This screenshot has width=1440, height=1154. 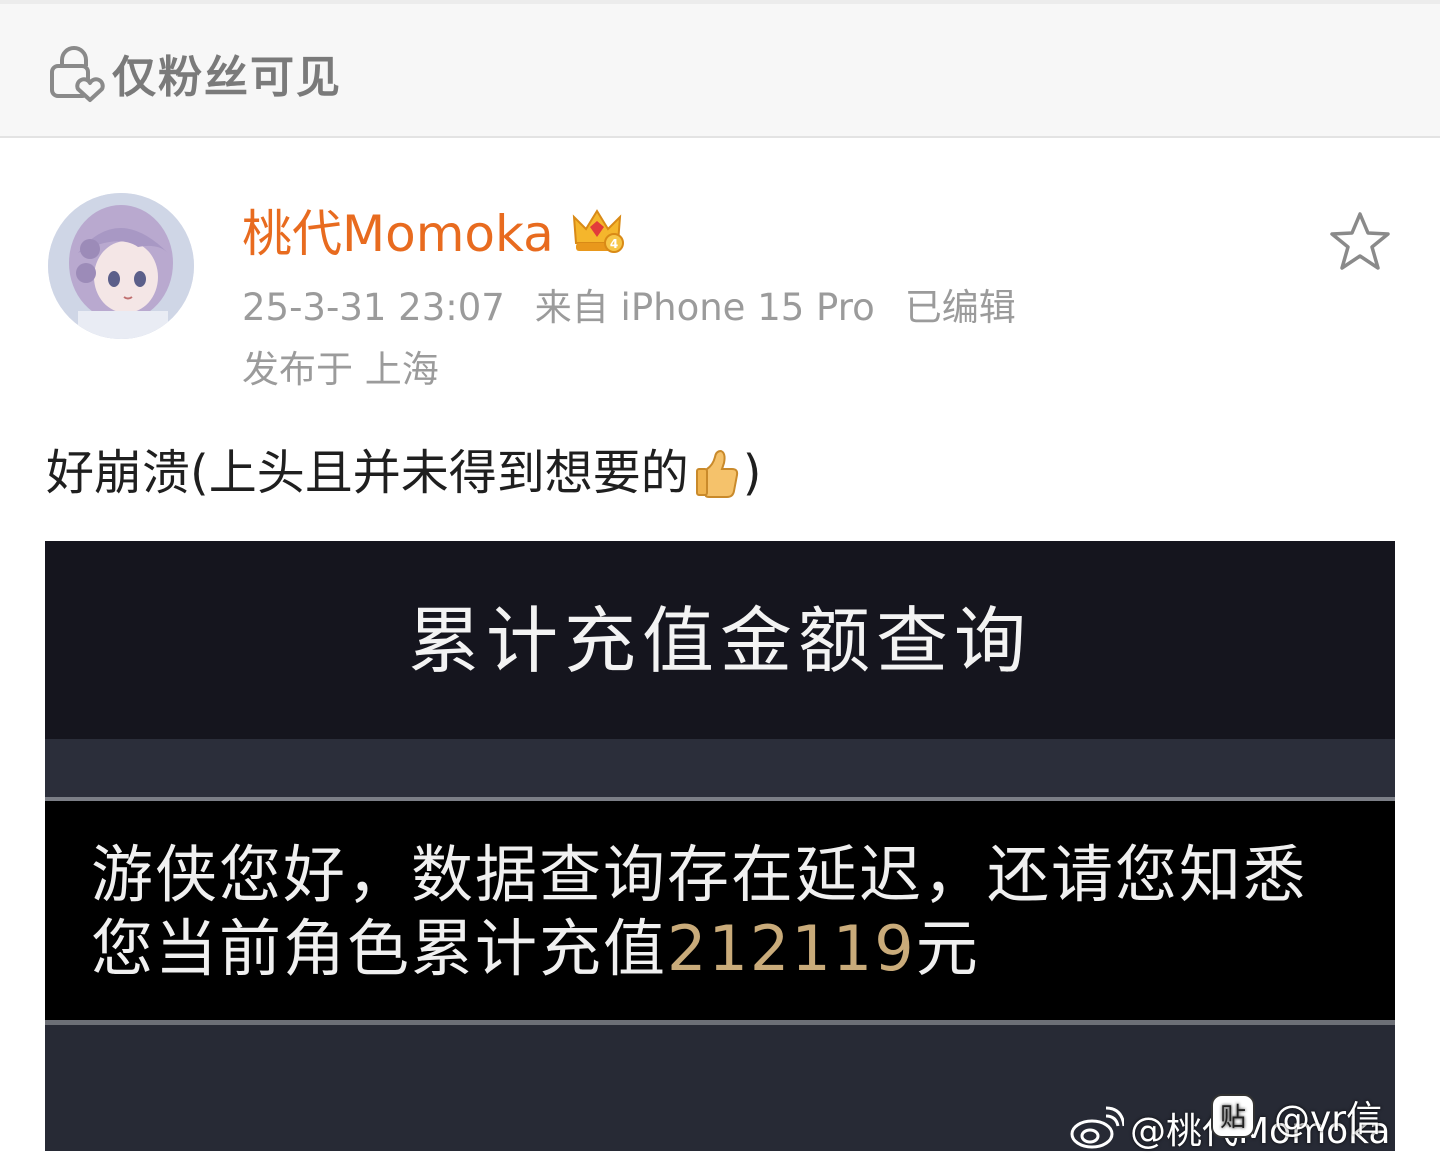 I want to click on visibility-label: 仅粉丝可见, so click(x=227, y=77).